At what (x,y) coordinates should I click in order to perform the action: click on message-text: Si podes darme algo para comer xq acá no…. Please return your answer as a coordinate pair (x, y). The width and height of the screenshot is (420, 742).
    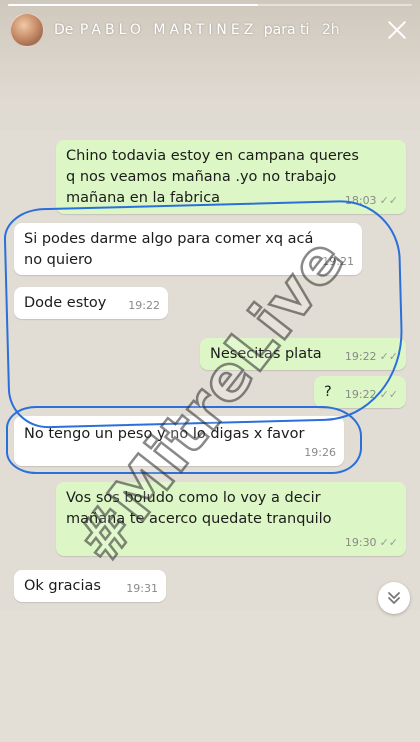
    Looking at the image, I should click on (169, 249).